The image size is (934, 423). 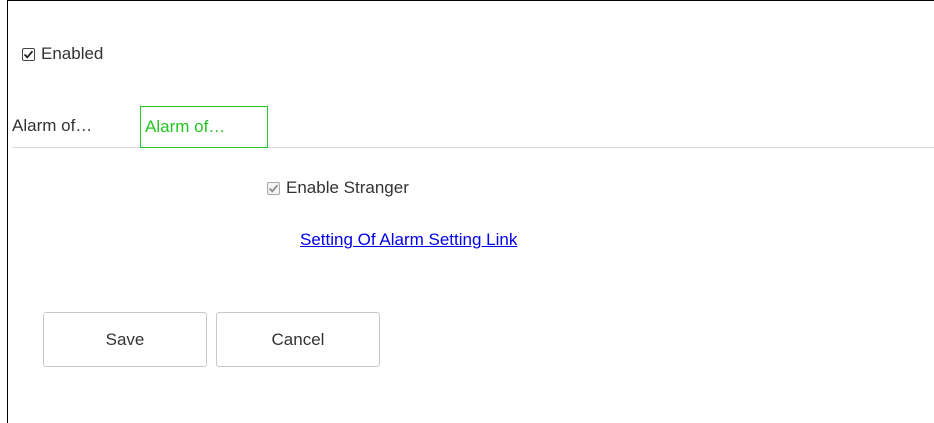 I want to click on alarm-setting-link: Setting Of Alarm Setting Link, so click(x=408, y=240).